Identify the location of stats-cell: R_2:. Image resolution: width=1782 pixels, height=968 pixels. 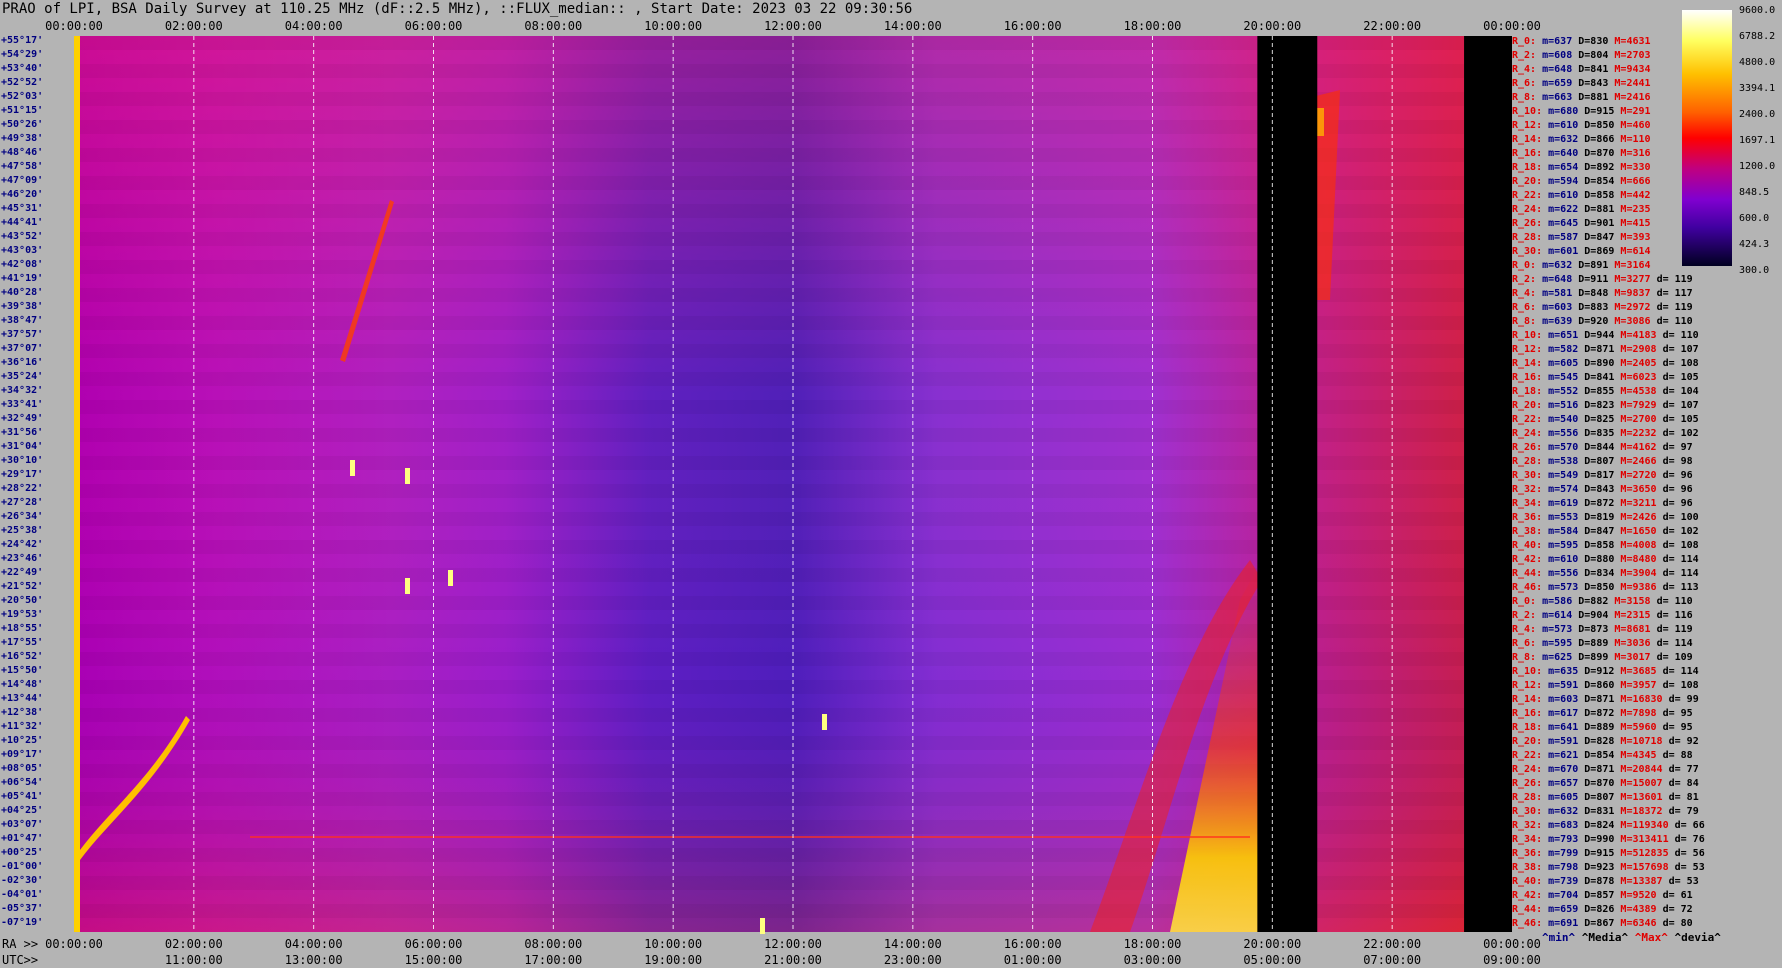
(1524, 55).